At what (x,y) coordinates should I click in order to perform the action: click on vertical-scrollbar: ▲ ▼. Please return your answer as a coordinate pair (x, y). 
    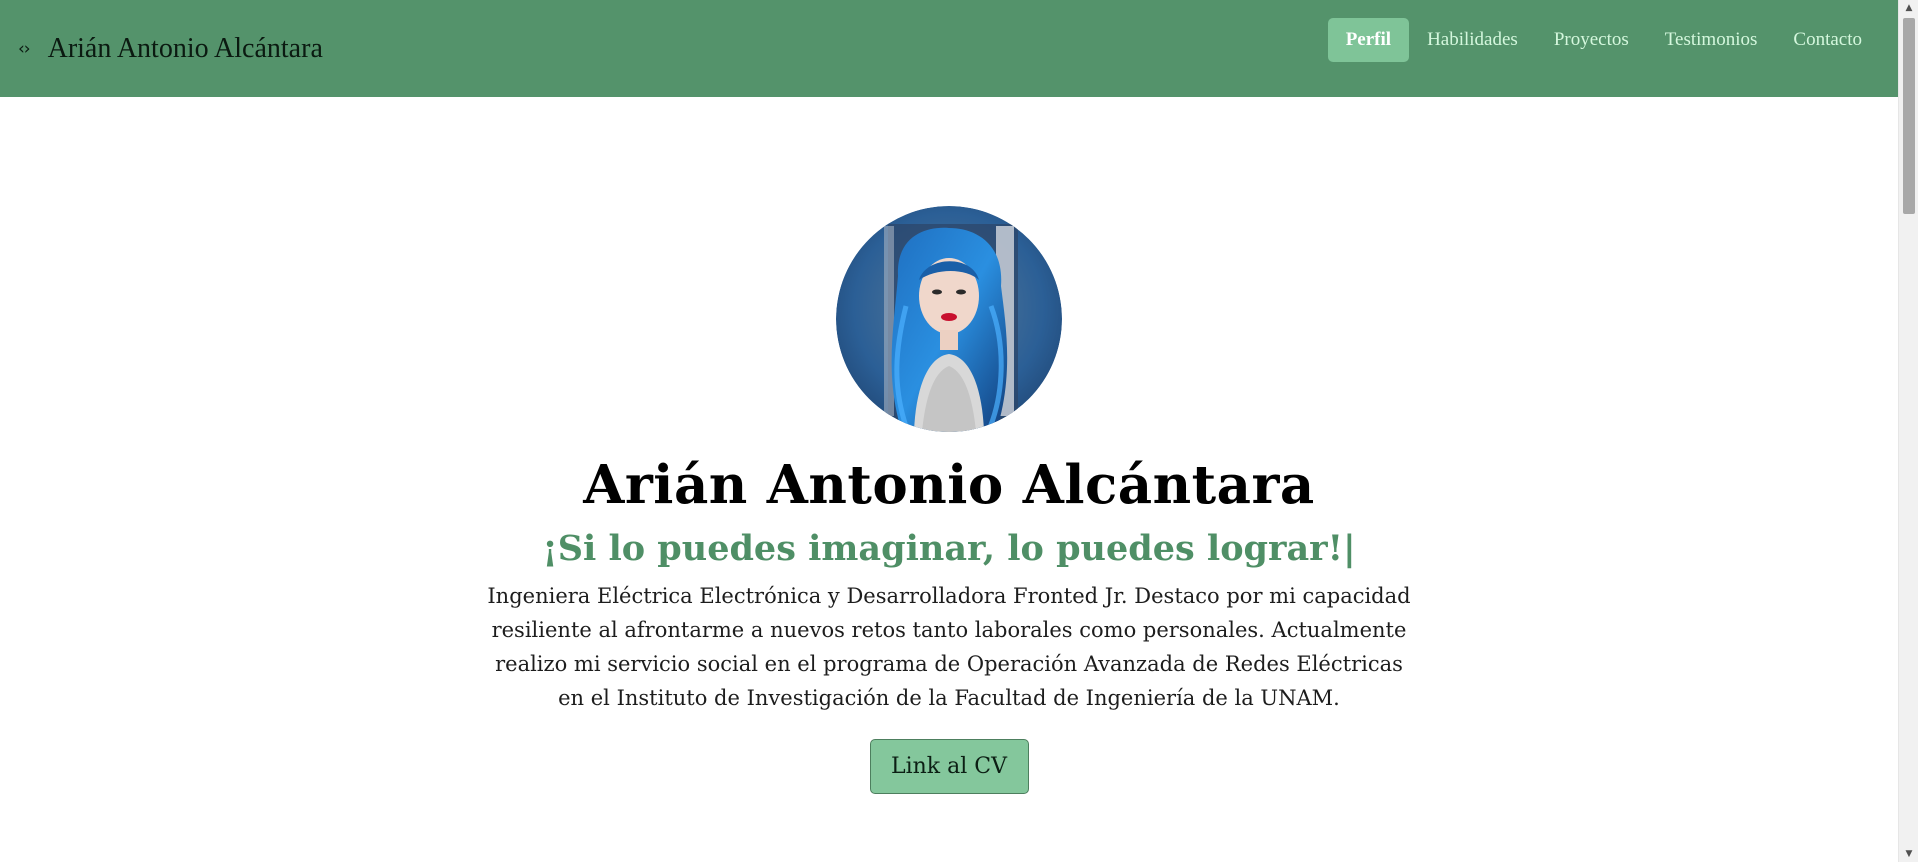
    Looking at the image, I should click on (1908, 431).